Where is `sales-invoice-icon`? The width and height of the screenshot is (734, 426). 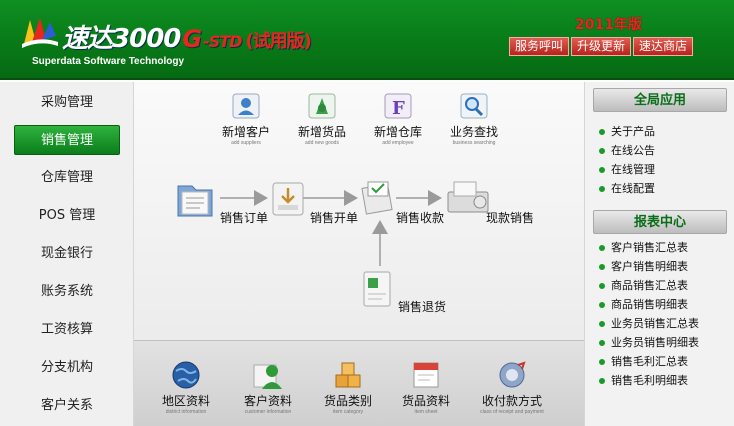 sales-invoice-icon is located at coordinates (288, 199).